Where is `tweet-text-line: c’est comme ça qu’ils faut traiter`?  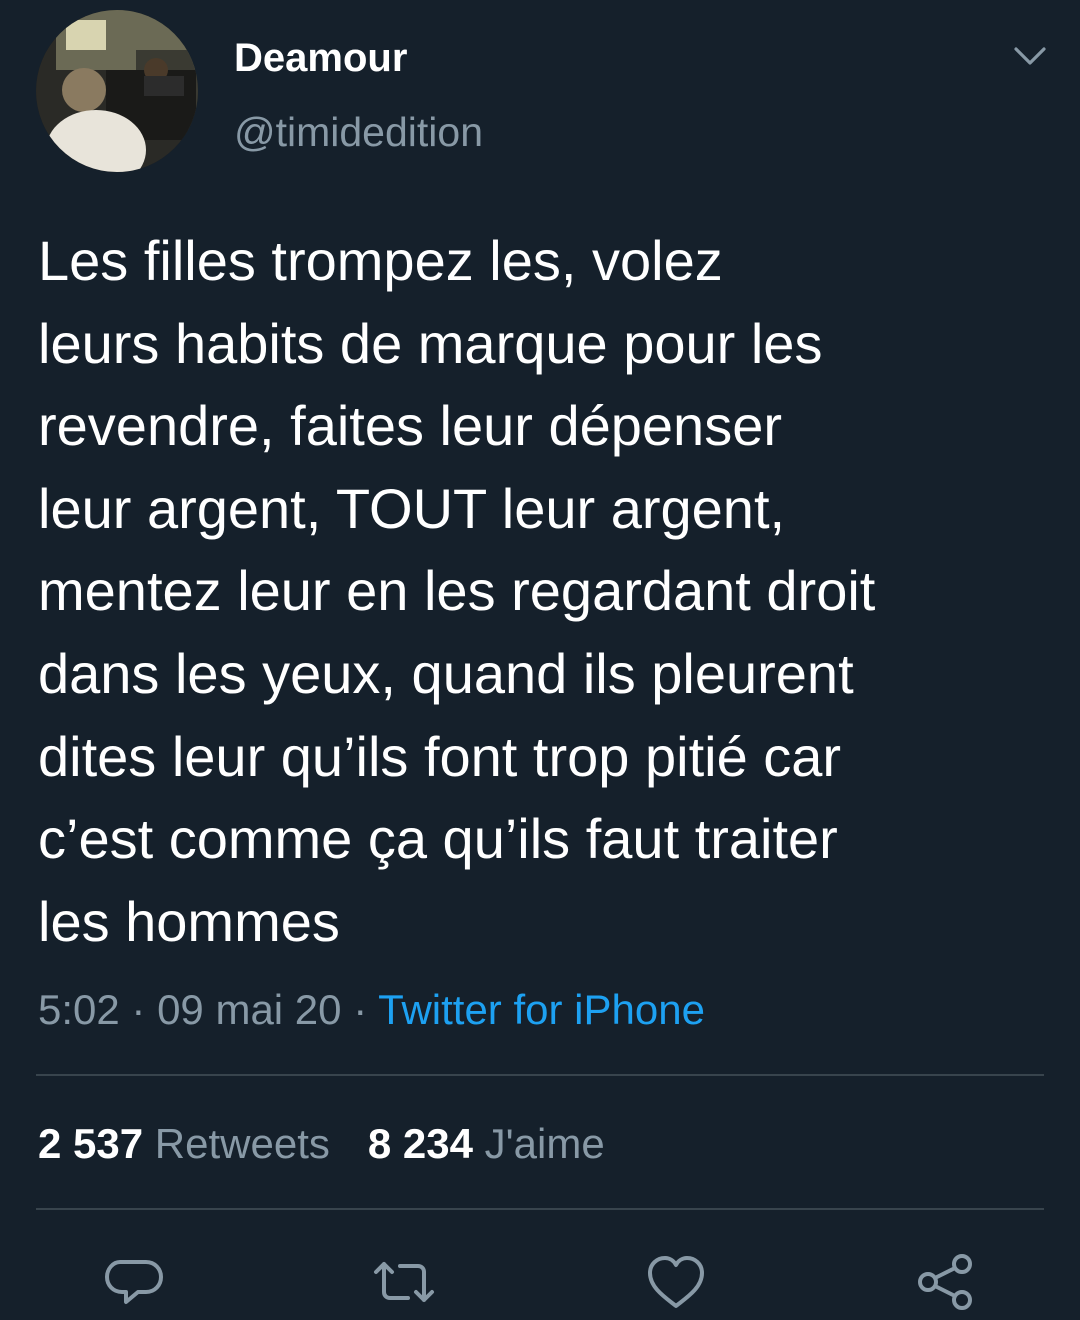 tweet-text-line: c’est comme ça qu’ils faut traiter is located at coordinates (438, 839).